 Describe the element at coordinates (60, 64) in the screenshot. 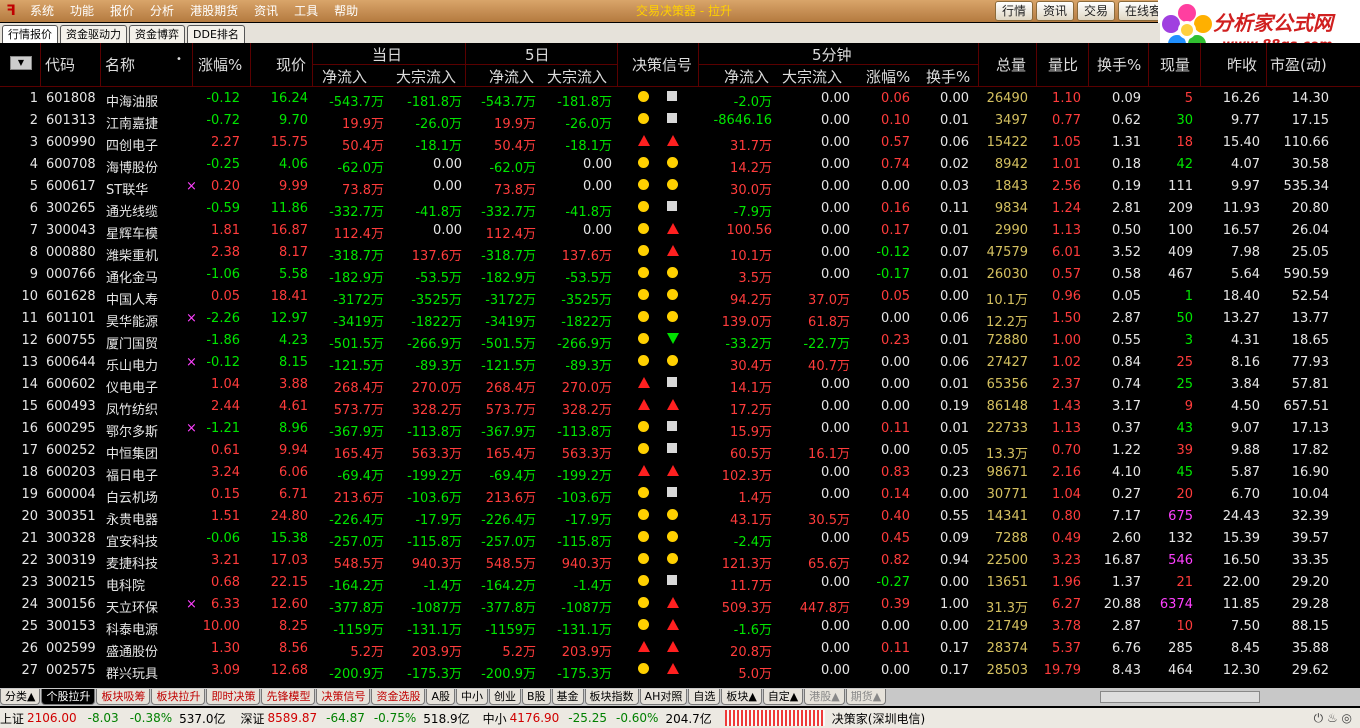

I see `col-code: 代码` at that location.